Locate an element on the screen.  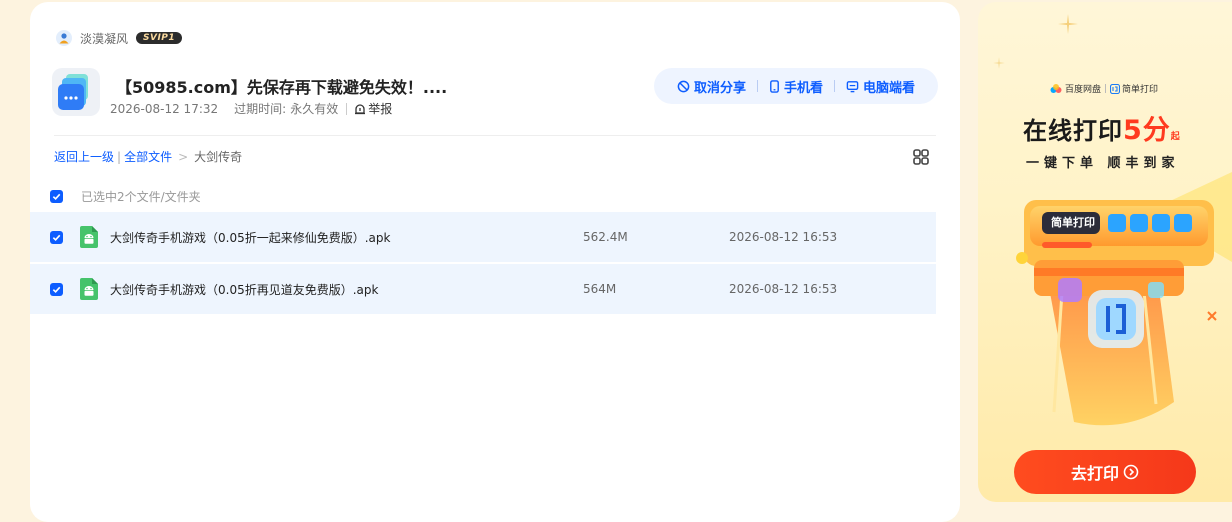
cancel-share-button: 取消分享 is located at coordinates (711, 86).